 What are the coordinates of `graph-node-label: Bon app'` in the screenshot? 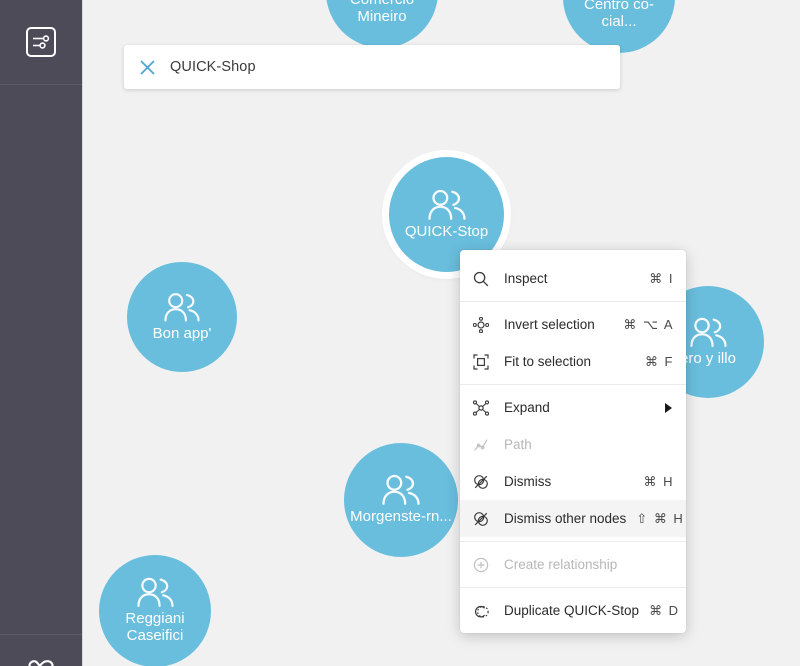 It's located at (182, 333).